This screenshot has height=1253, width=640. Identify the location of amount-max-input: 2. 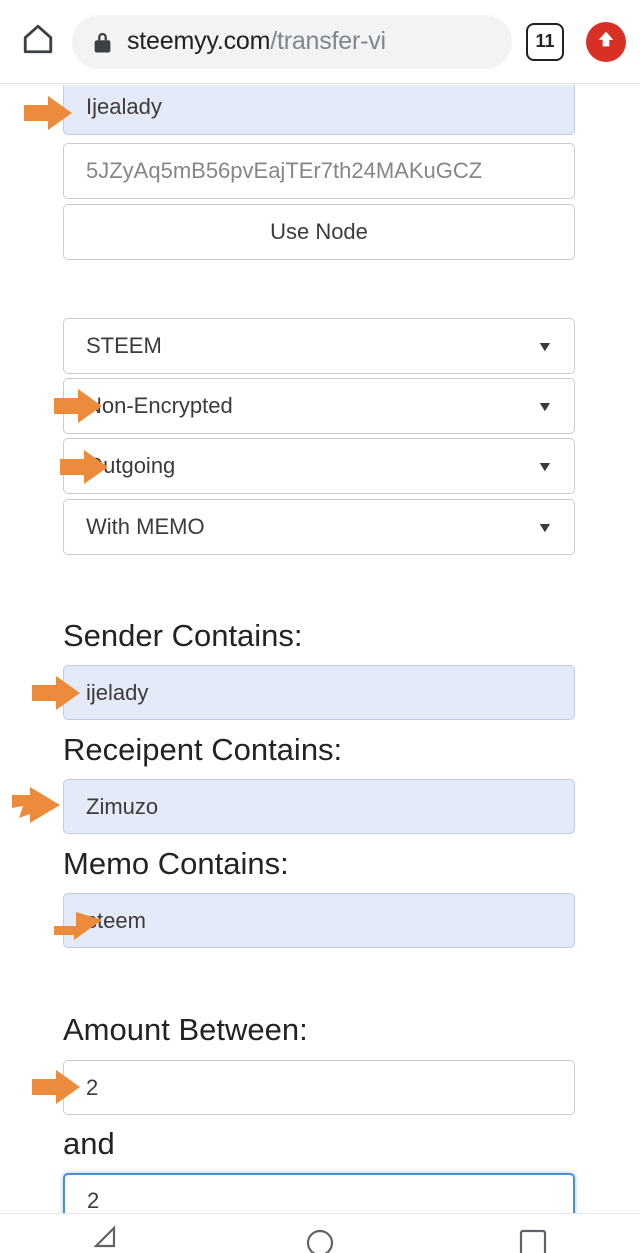
(319, 1193).